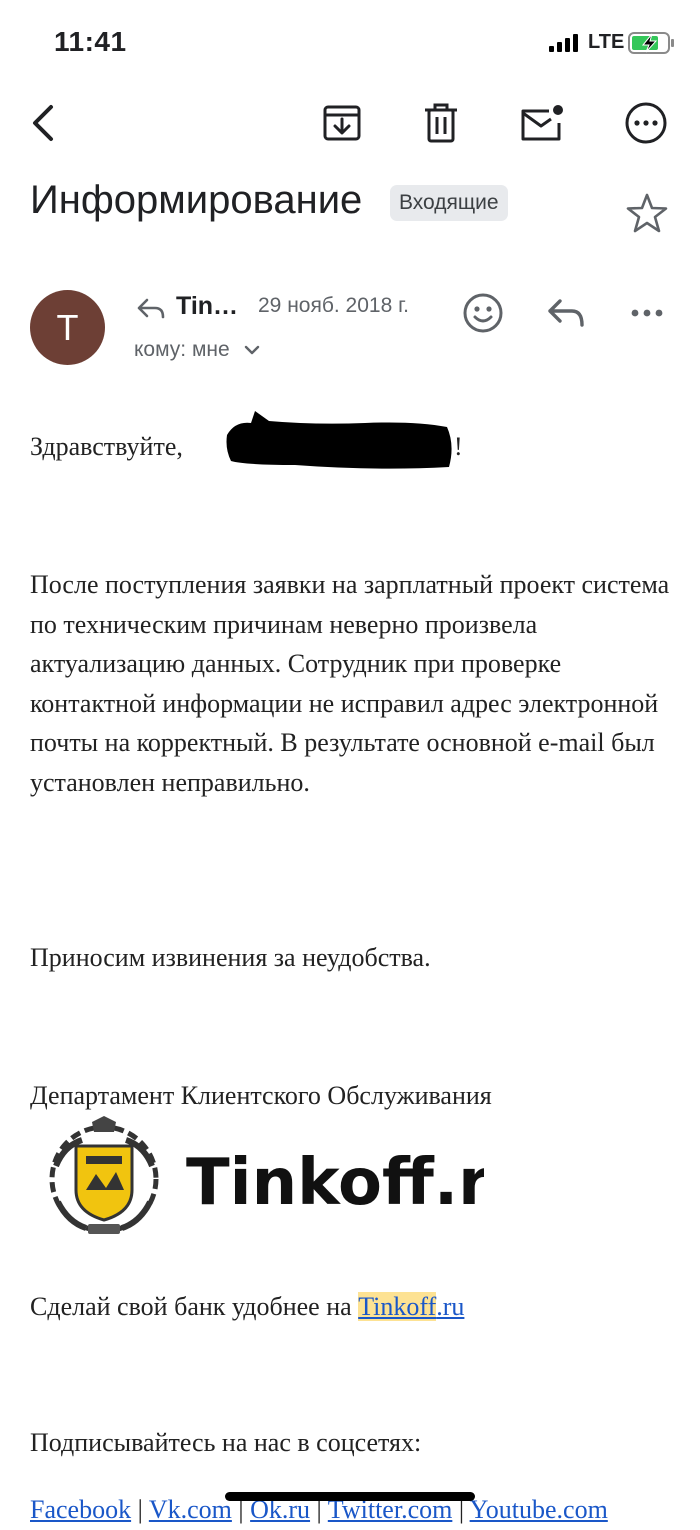 The image size is (700, 1530). Describe the element at coordinates (67, 327) in the screenshot. I see `sender-avatar: T` at that location.